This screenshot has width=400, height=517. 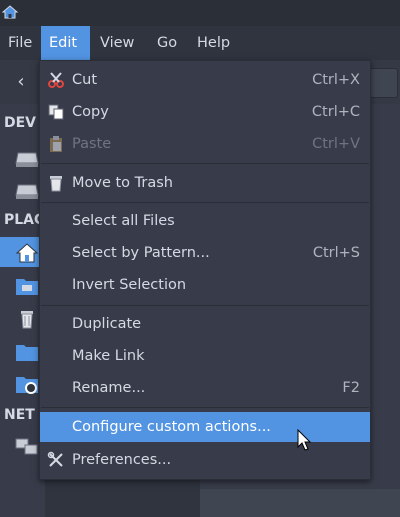 What do you see at coordinates (20, 43) in the screenshot?
I see `menu-file: File` at bounding box center [20, 43].